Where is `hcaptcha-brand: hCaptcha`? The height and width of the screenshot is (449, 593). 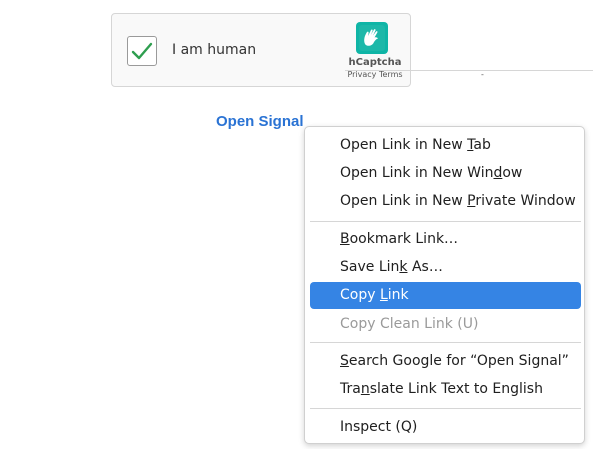
hcaptcha-brand: hCaptcha is located at coordinates (375, 62).